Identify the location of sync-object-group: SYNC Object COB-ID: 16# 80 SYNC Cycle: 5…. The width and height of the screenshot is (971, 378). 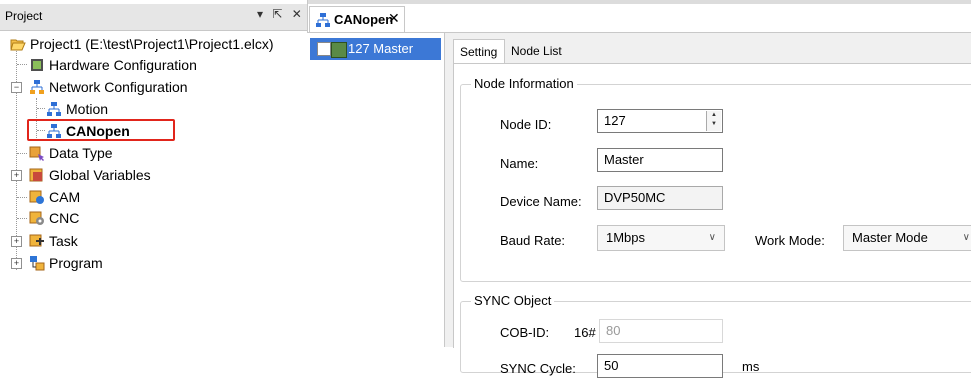
(715, 335).